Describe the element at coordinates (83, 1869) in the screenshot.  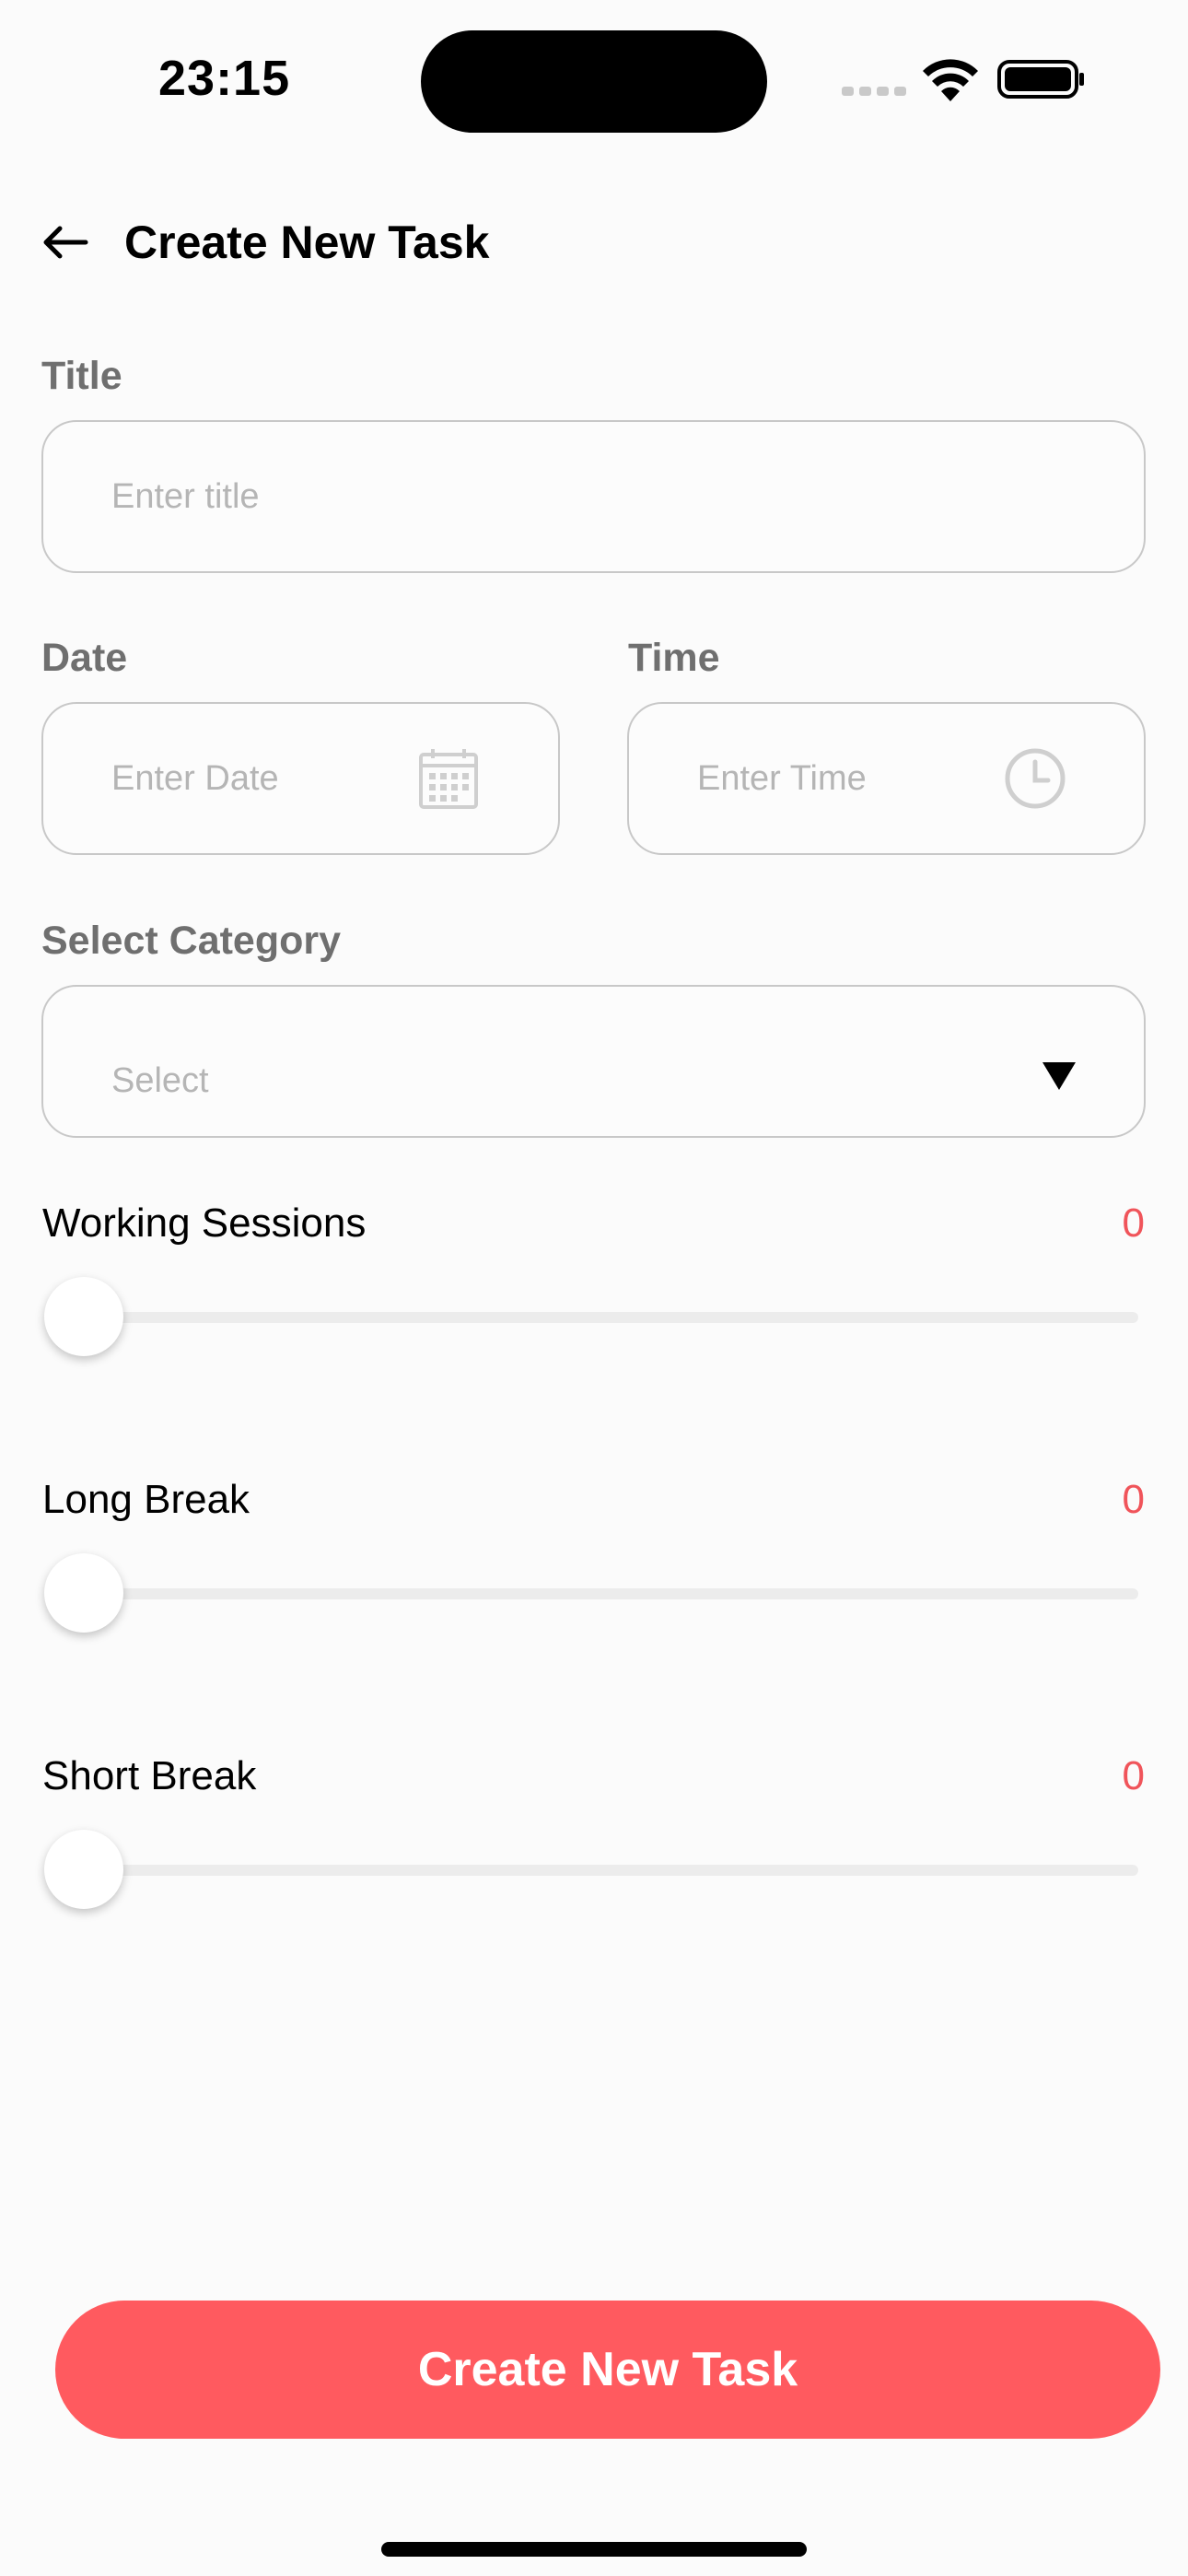
I see `short-break-slider-thumb` at that location.